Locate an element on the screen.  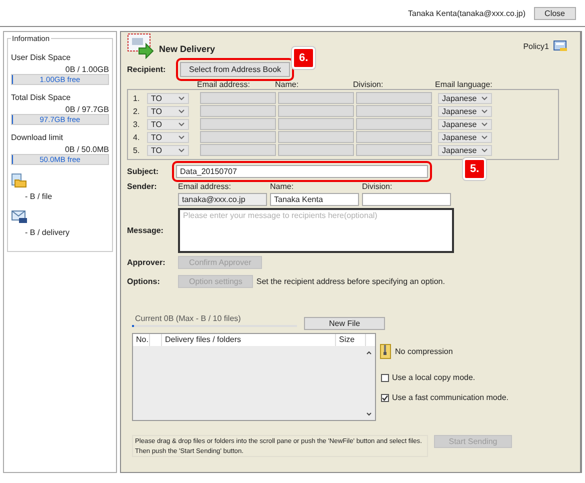
checkbox-label: Use a local copy mode. is located at coordinates (434, 377).